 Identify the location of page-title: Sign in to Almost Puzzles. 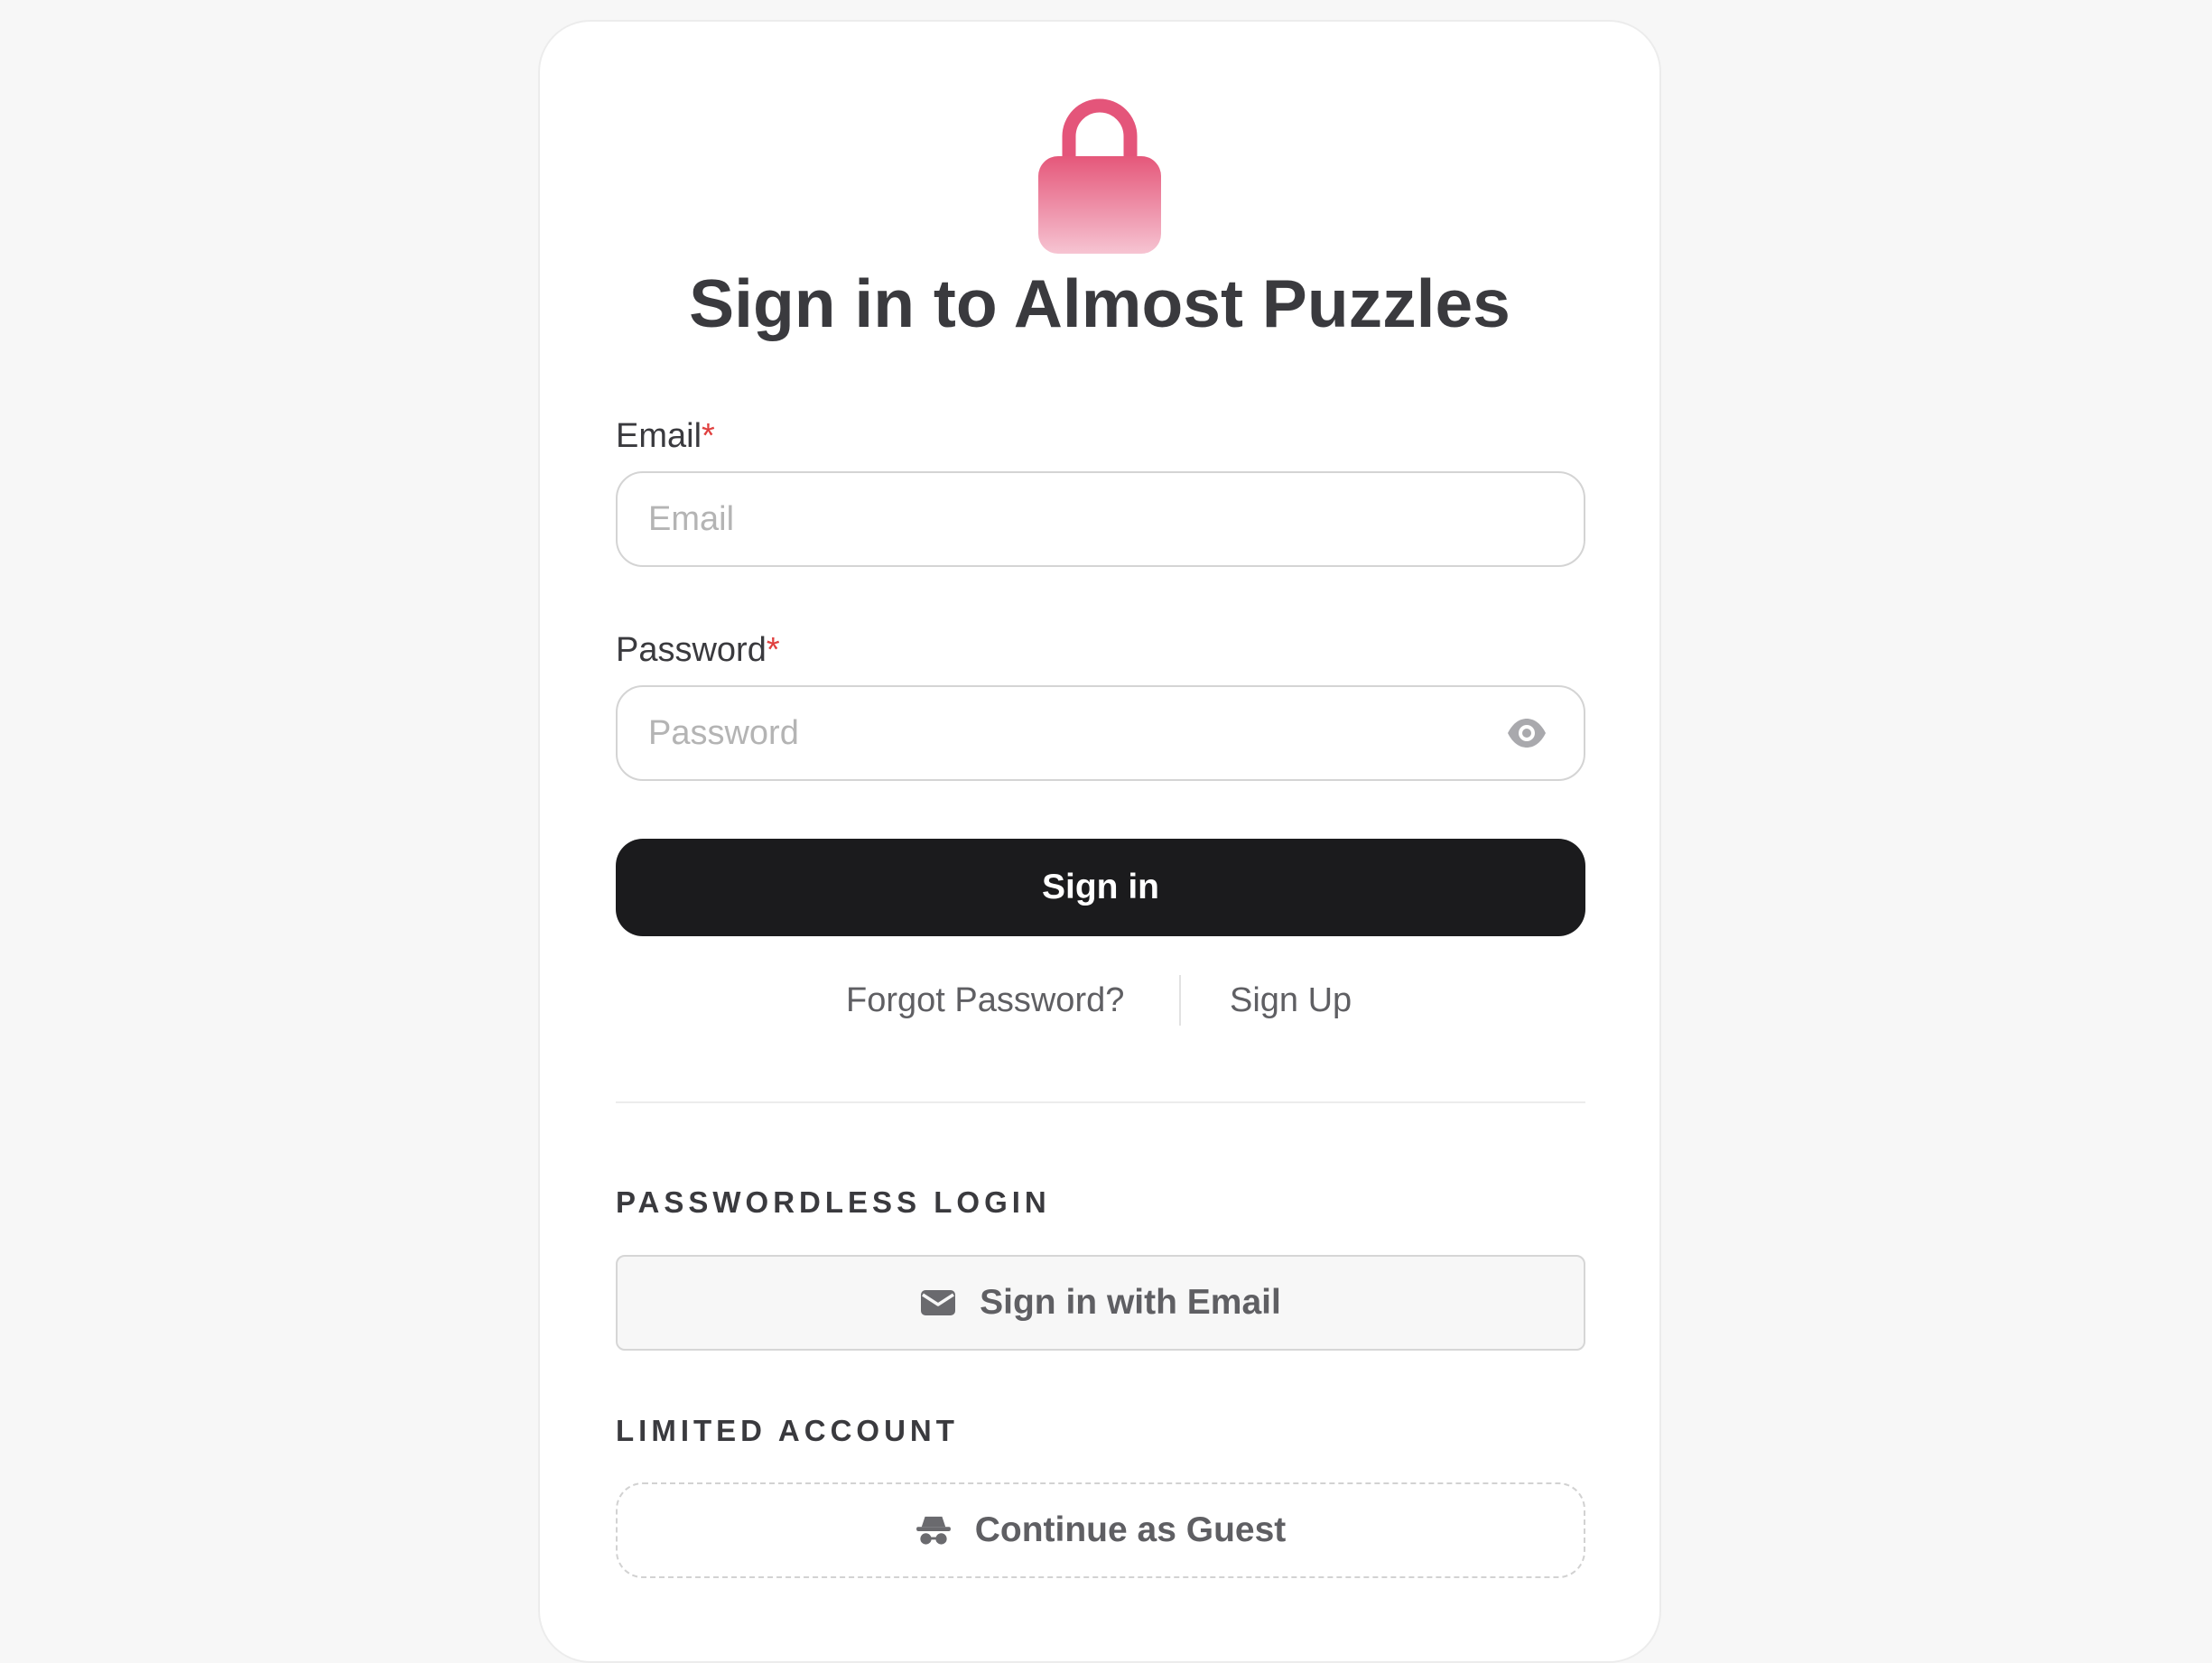
(1099, 303).